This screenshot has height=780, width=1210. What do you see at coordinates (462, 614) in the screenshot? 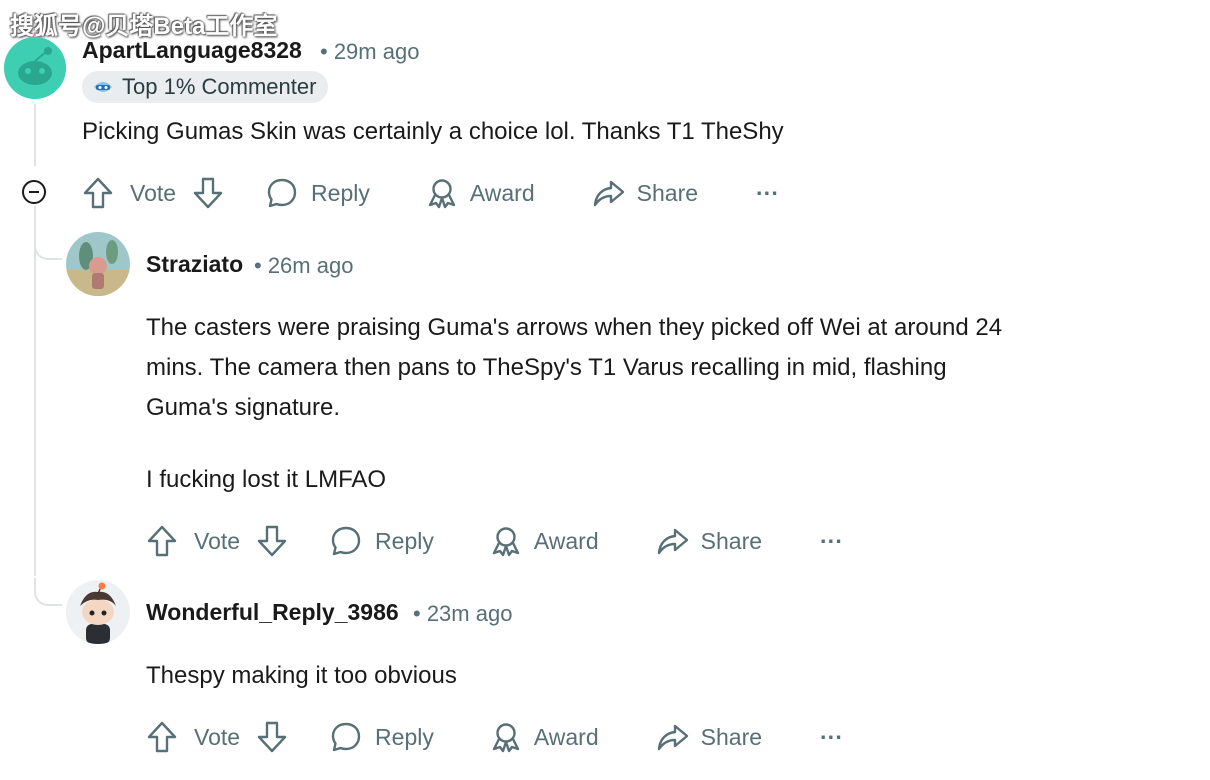
I see `comment-timestamp: • 23m ago` at bounding box center [462, 614].